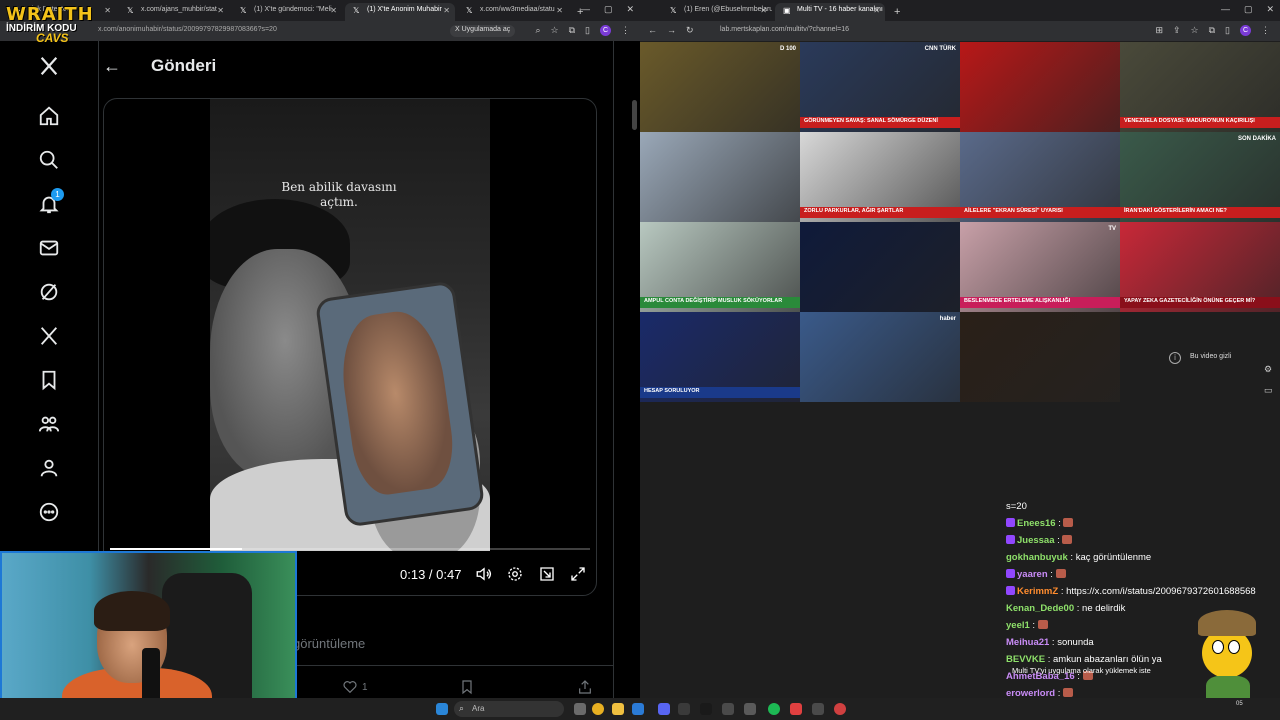 This screenshot has height=720, width=1280. What do you see at coordinates (1036, 540) in the screenshot?
I see `chat-username: Juessaa` at bounding box center [1036, 540].